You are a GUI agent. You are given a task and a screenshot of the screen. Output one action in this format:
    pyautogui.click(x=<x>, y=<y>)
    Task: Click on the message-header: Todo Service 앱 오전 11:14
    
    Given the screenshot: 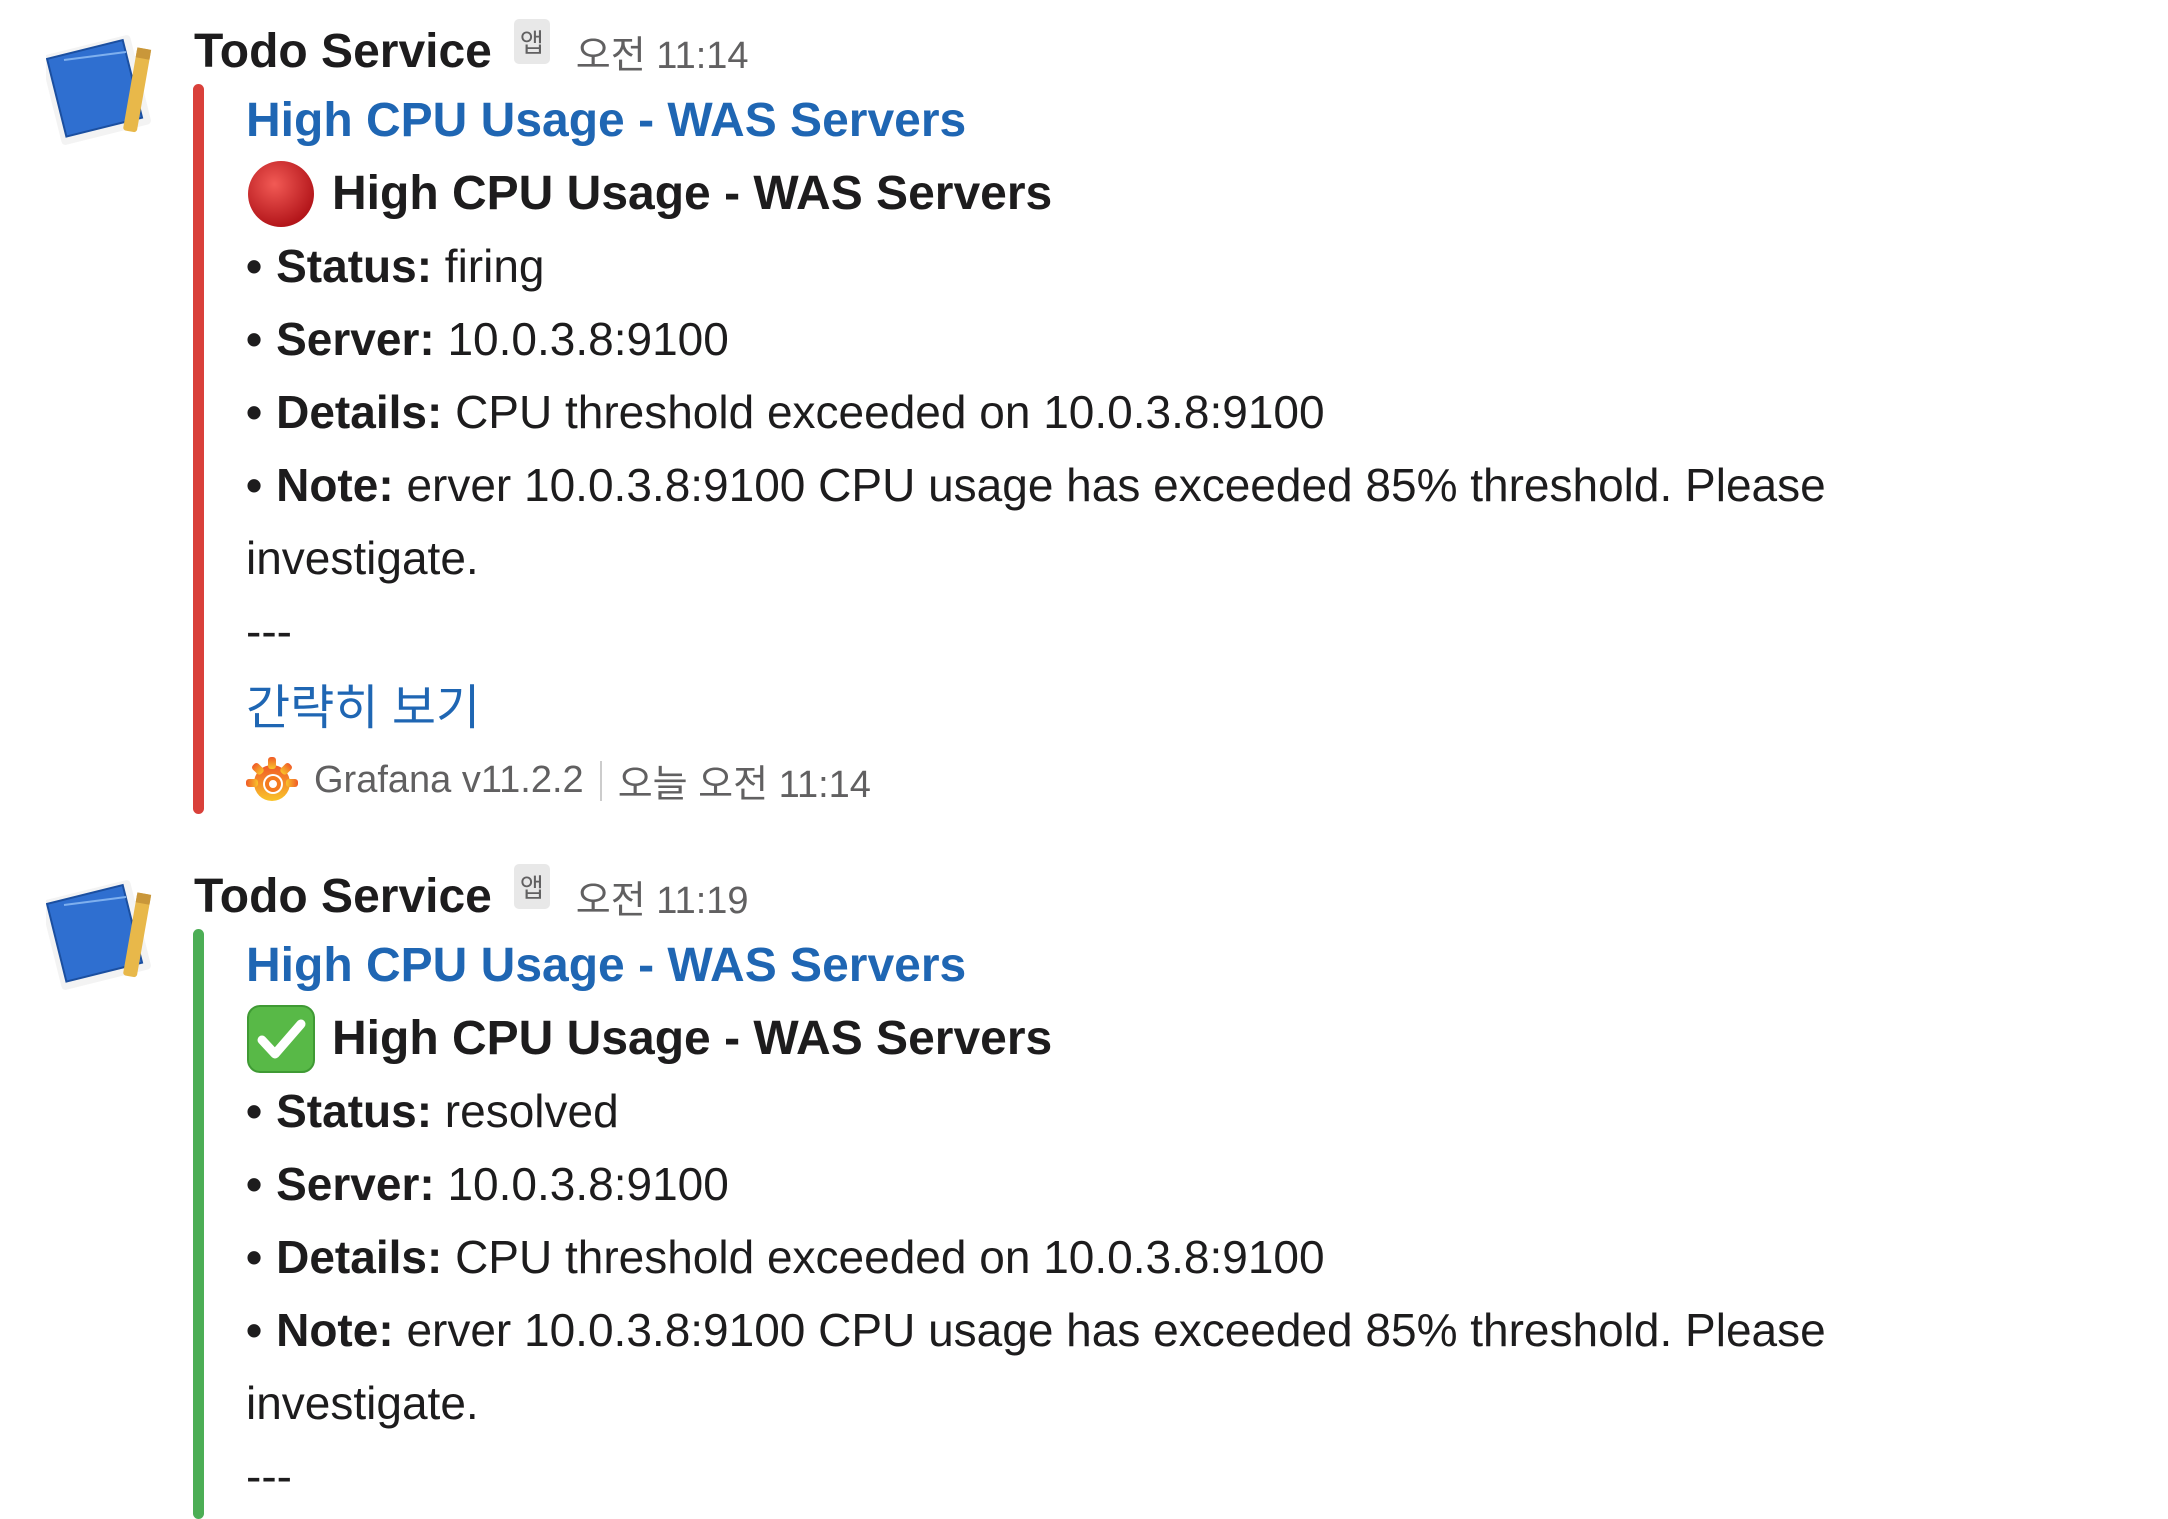 What is the action you would take?
    pyautogui.click(x=471, y=51)
    